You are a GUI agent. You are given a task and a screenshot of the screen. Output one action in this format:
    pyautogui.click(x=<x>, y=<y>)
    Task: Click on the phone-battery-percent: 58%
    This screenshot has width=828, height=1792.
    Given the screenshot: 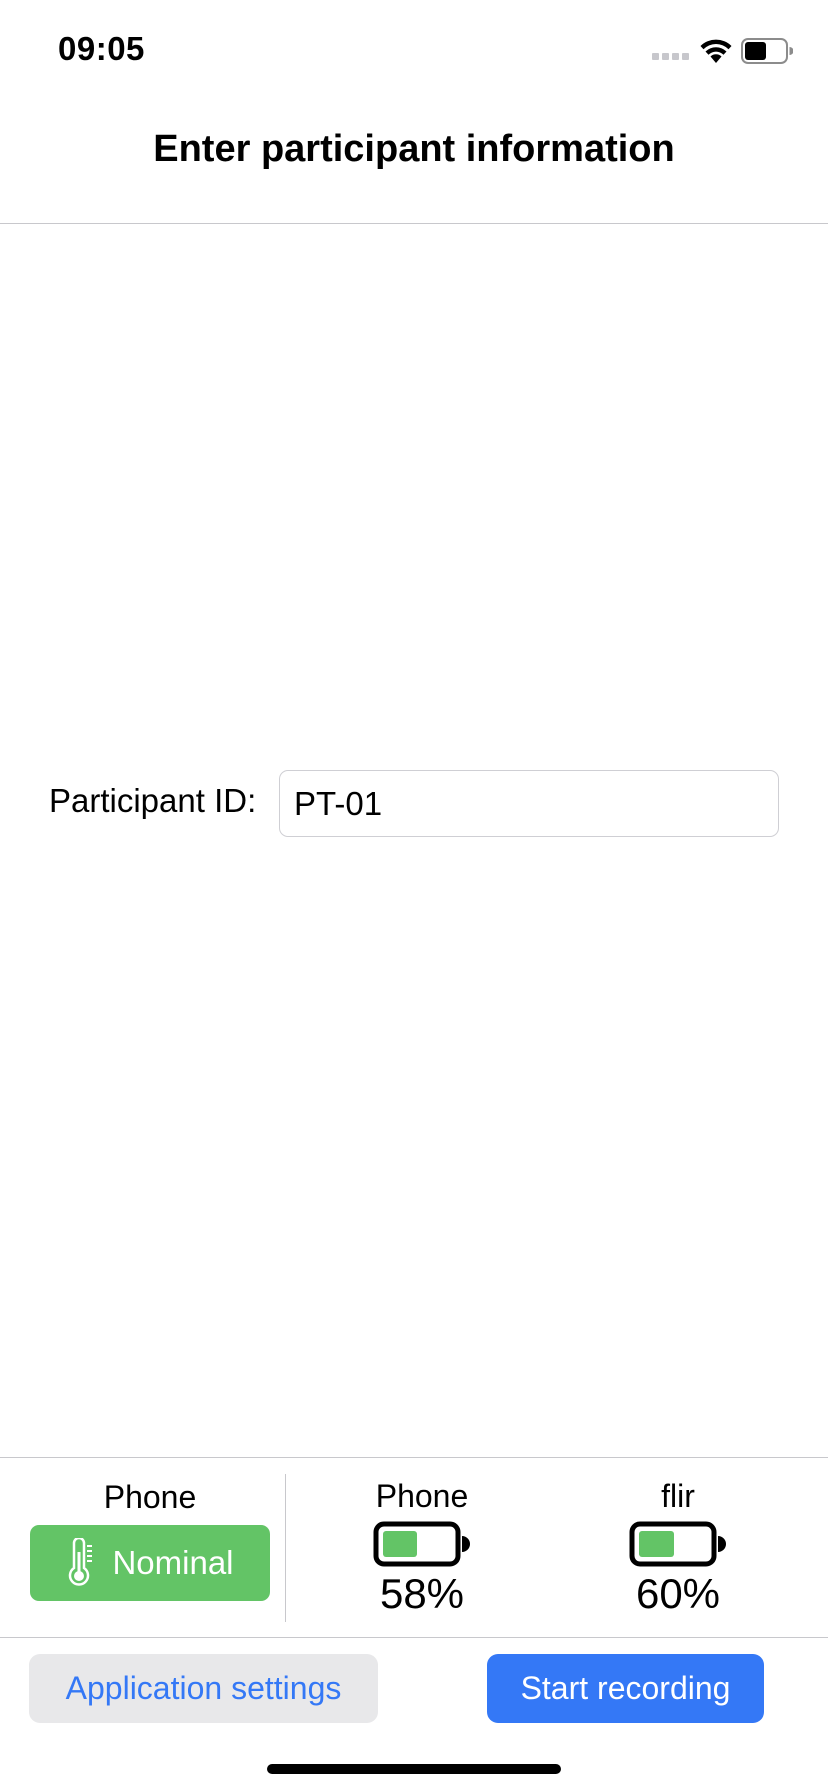 What is the action you would take?
    pyautogui.click(x=422, y=1593)
    